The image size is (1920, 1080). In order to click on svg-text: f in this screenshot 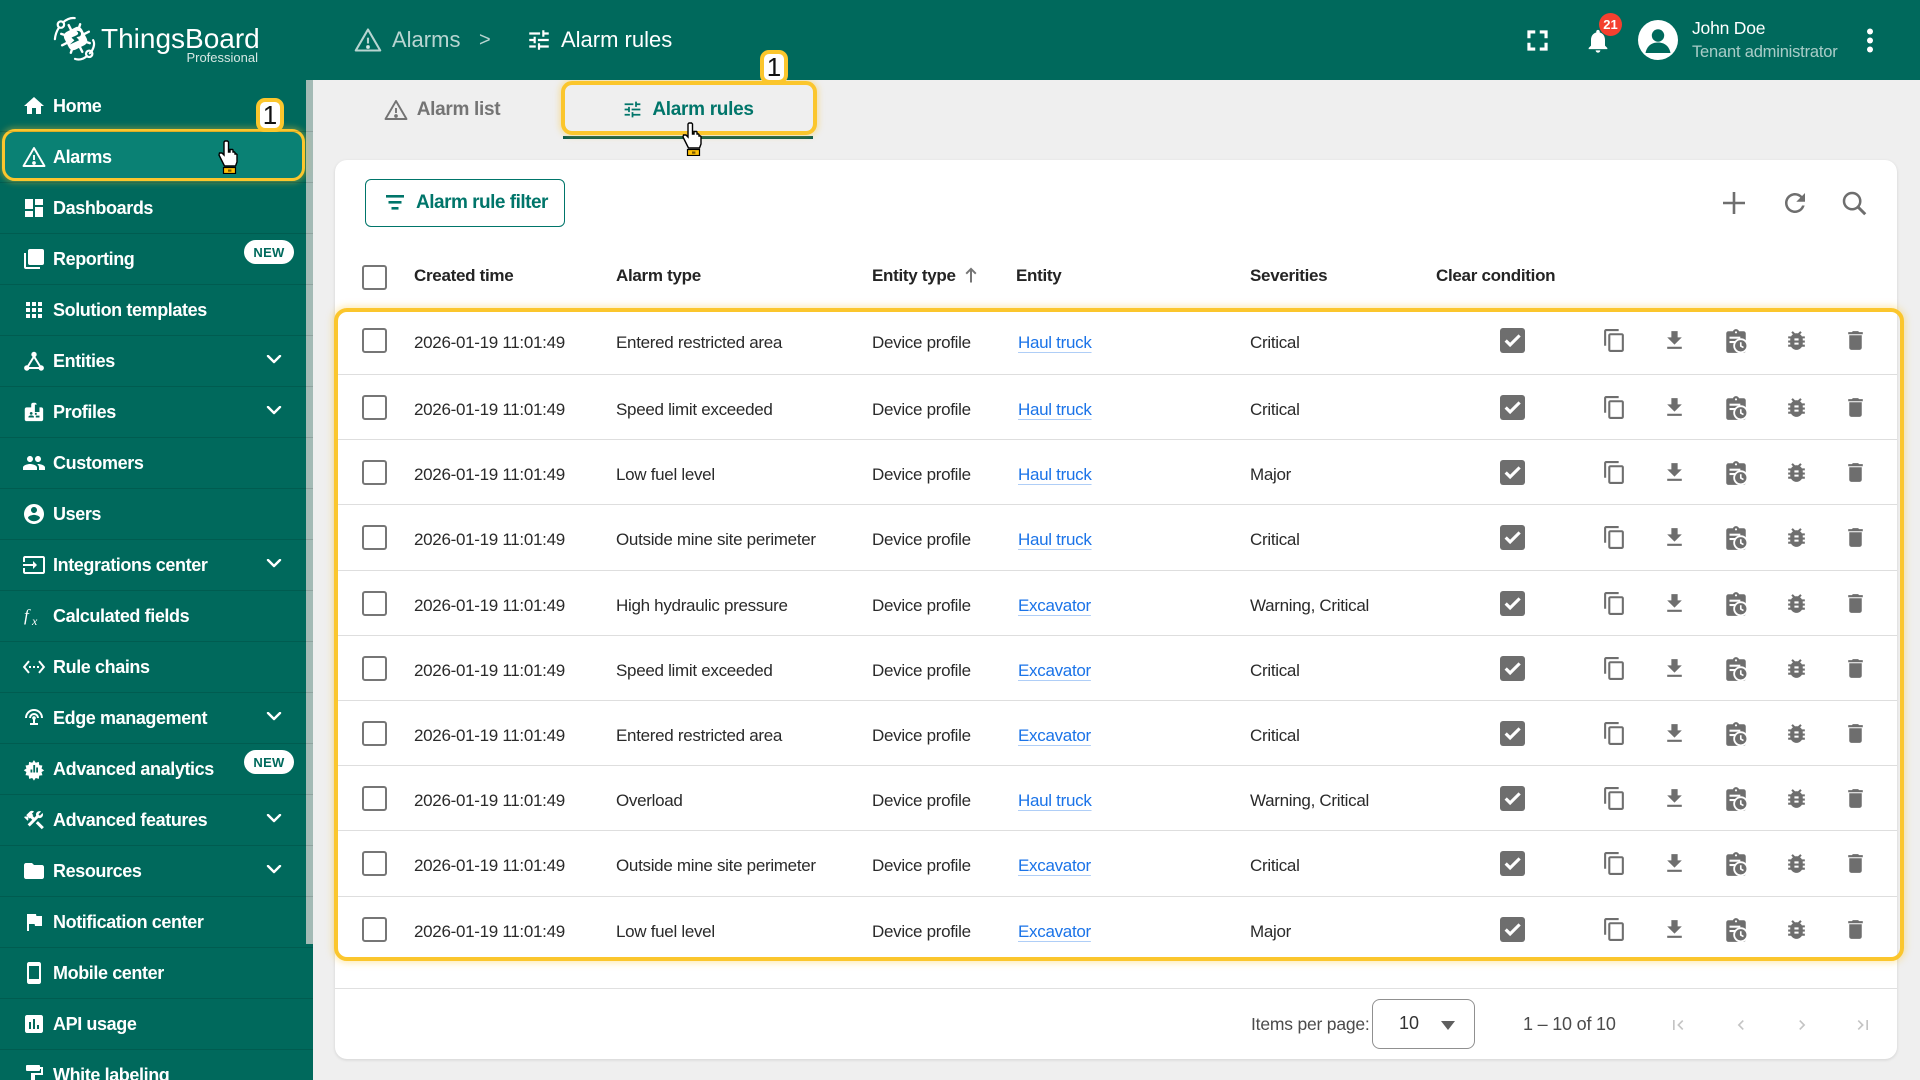, I will do `click(27, 615)`.